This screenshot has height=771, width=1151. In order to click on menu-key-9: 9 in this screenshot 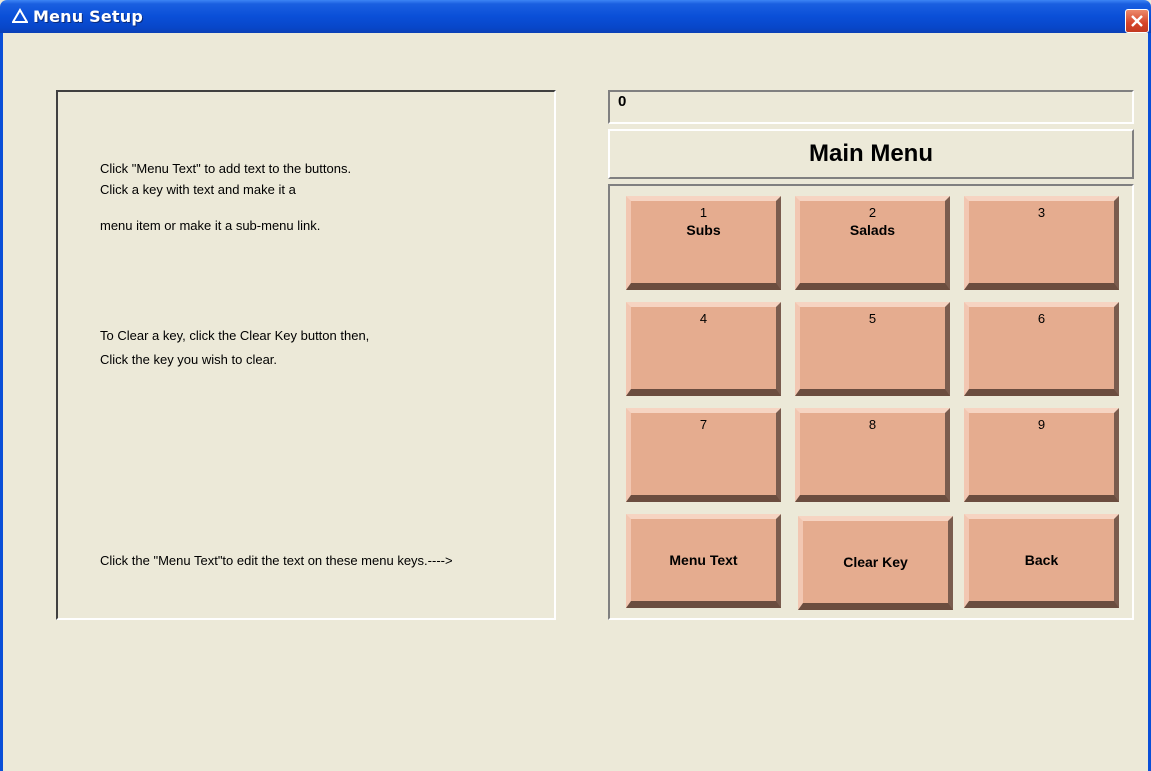, I will do `click(1041, 455)`.